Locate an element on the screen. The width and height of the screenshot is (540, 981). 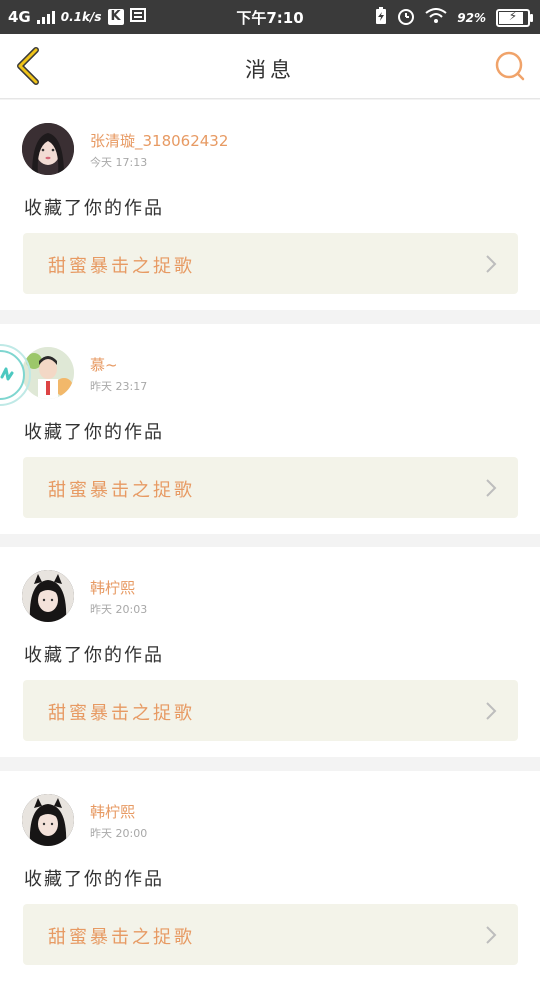
header-bar: 消息 is located at coordinates (270, 66).